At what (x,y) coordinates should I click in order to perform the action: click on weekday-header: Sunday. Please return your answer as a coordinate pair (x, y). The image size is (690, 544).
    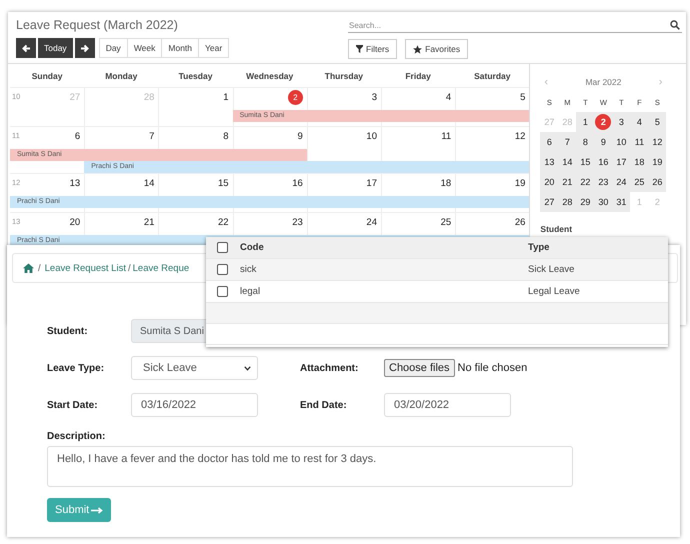
    Looking at the image, I should click on (47, 75).